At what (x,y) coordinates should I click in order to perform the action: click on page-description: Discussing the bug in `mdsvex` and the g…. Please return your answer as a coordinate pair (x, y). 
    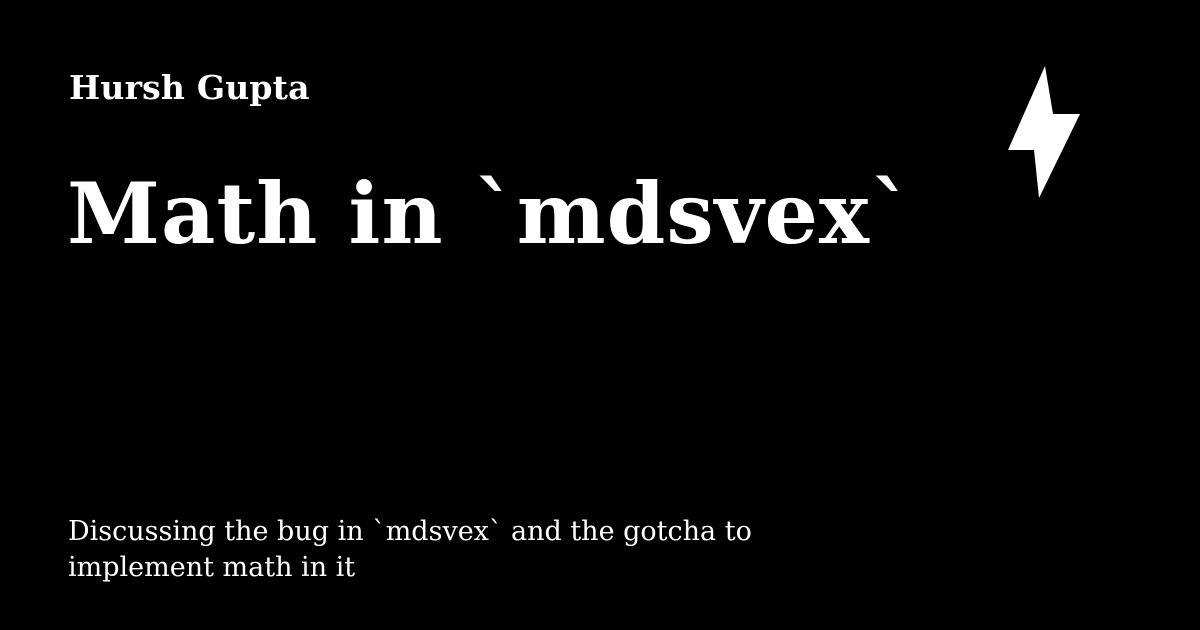
    Looking at the image, I should click on (410, 549).